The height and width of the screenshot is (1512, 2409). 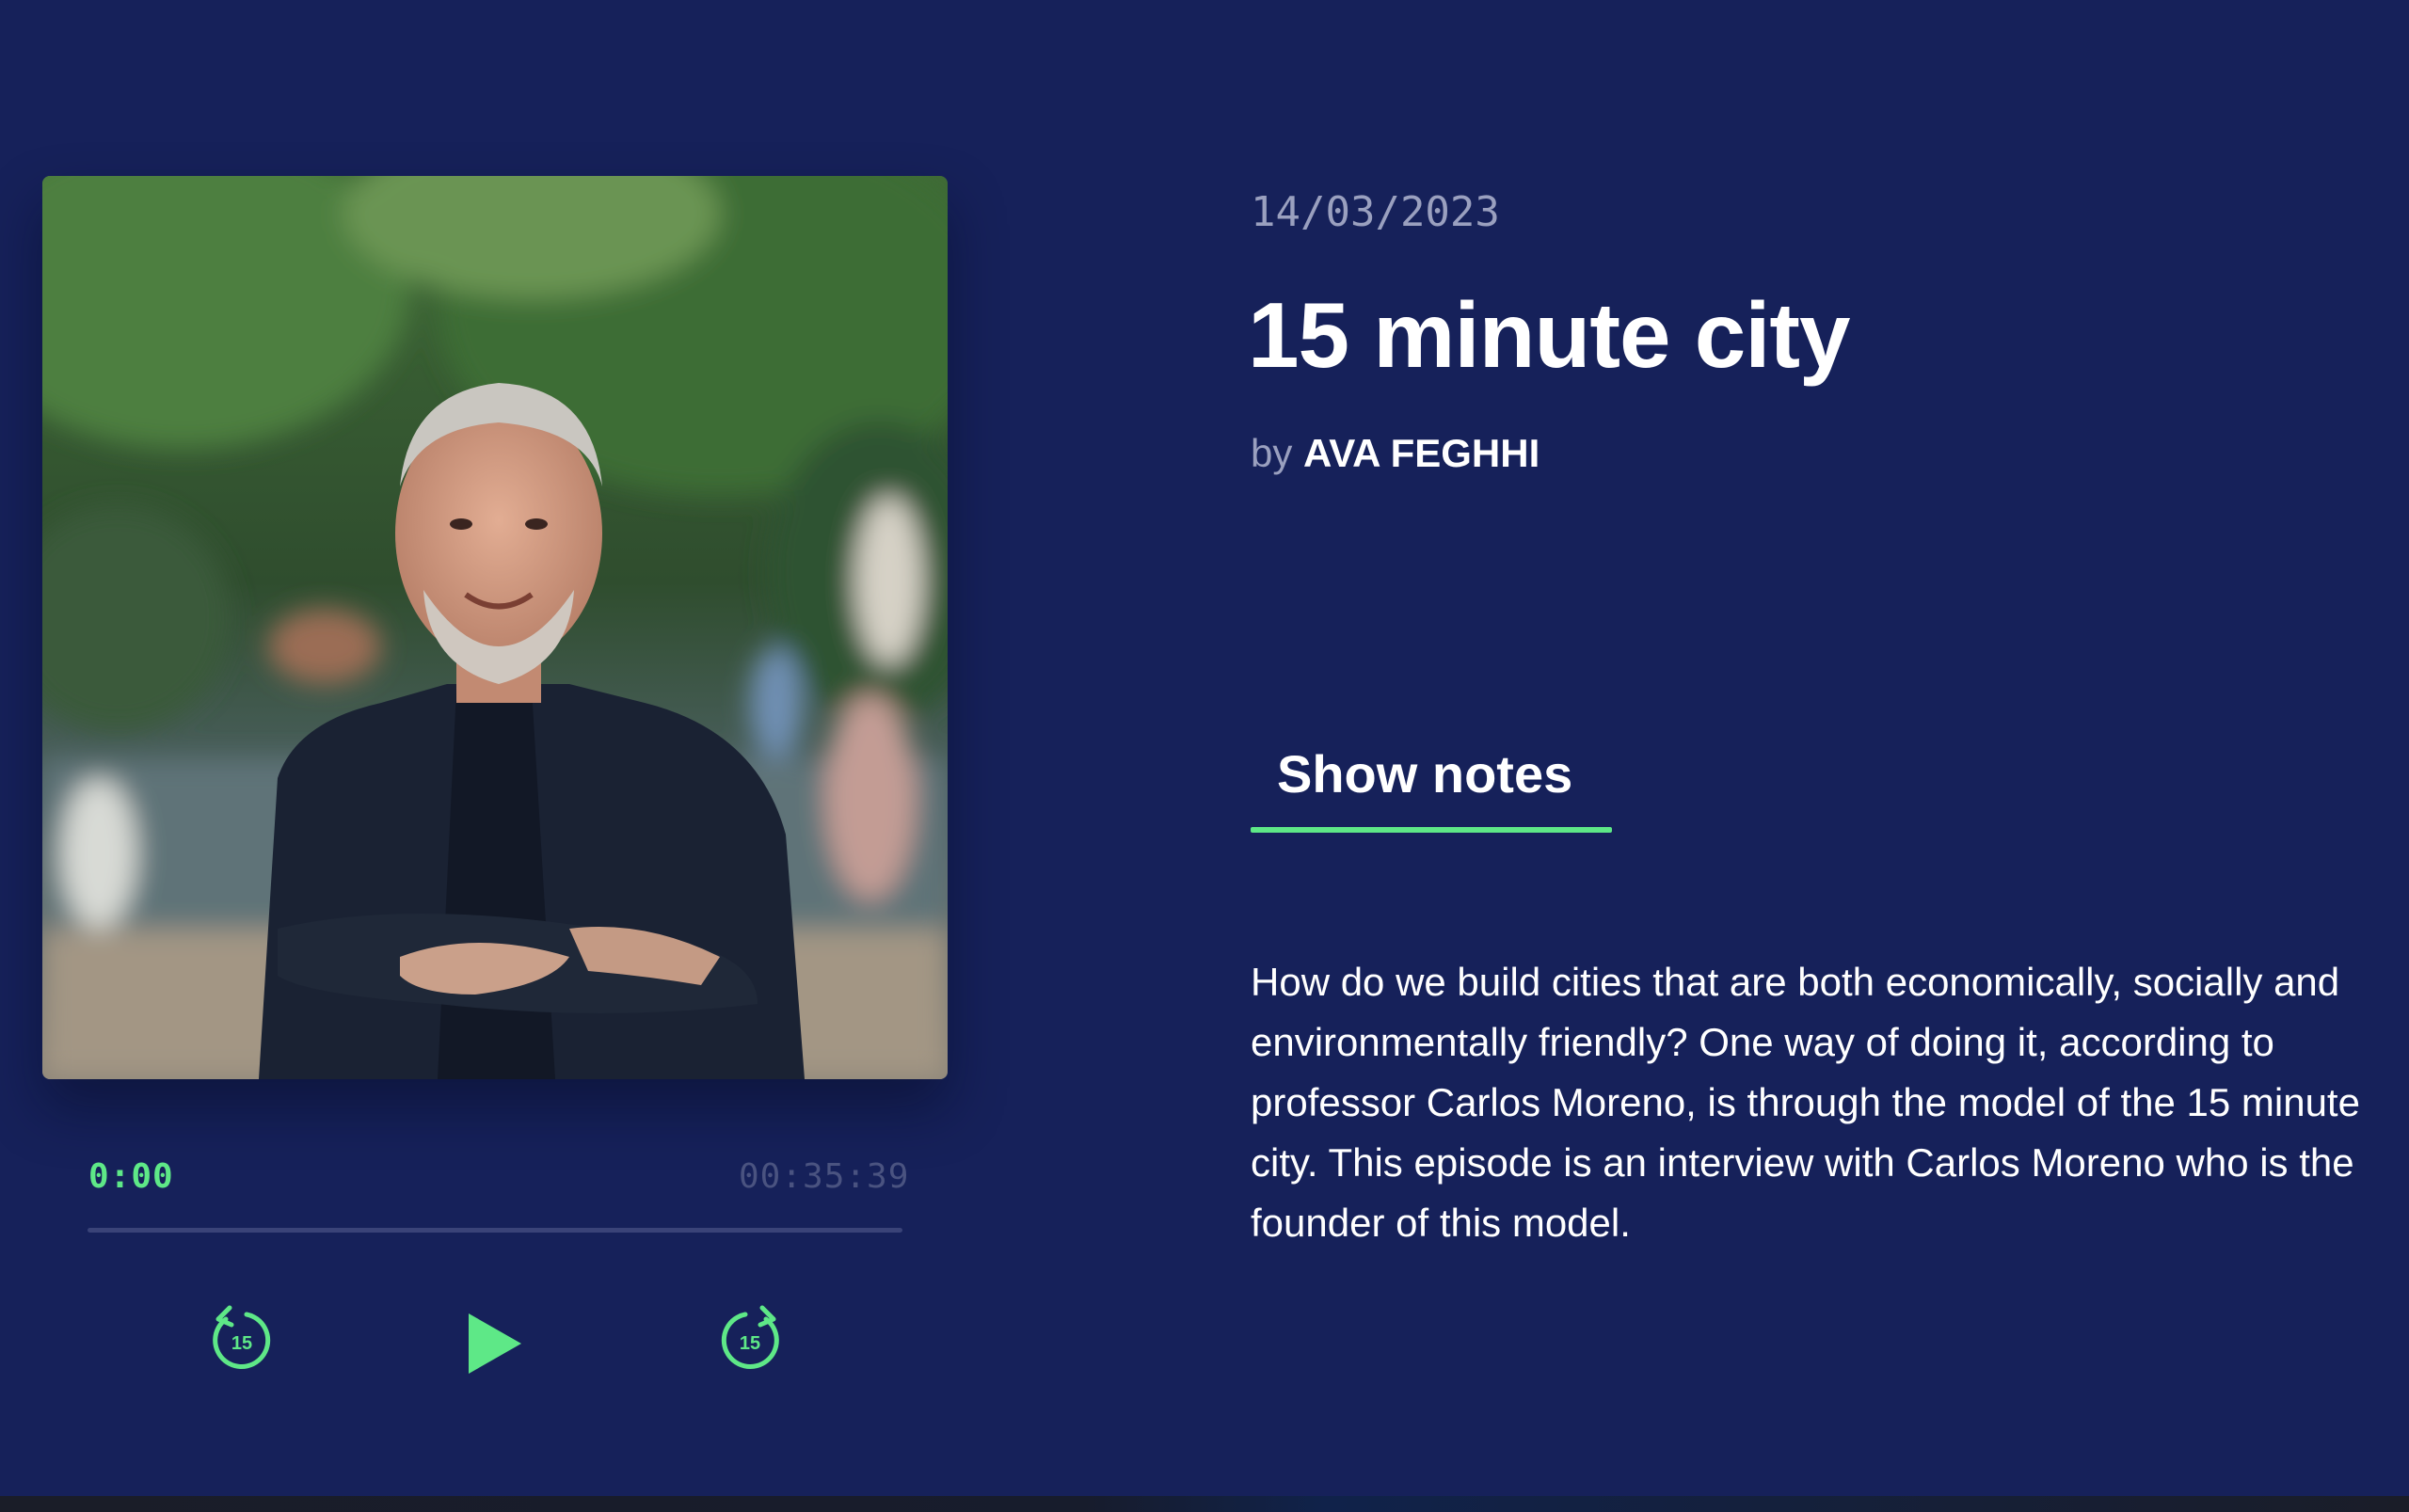 I want to click on rewind-15-icon: 15, so click(x=242, y=1337).